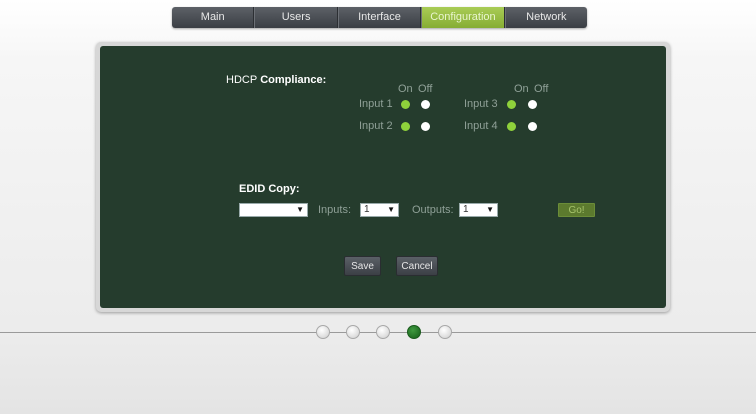 This screenshot has height=414, width=756. I want to click on input-2-label: Input 2, so click(376, 126).